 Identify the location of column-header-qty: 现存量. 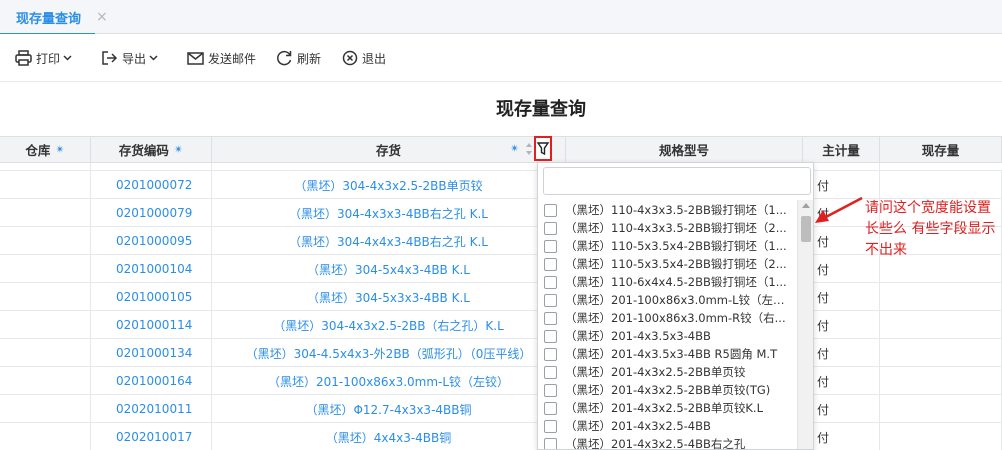
(941, 149).